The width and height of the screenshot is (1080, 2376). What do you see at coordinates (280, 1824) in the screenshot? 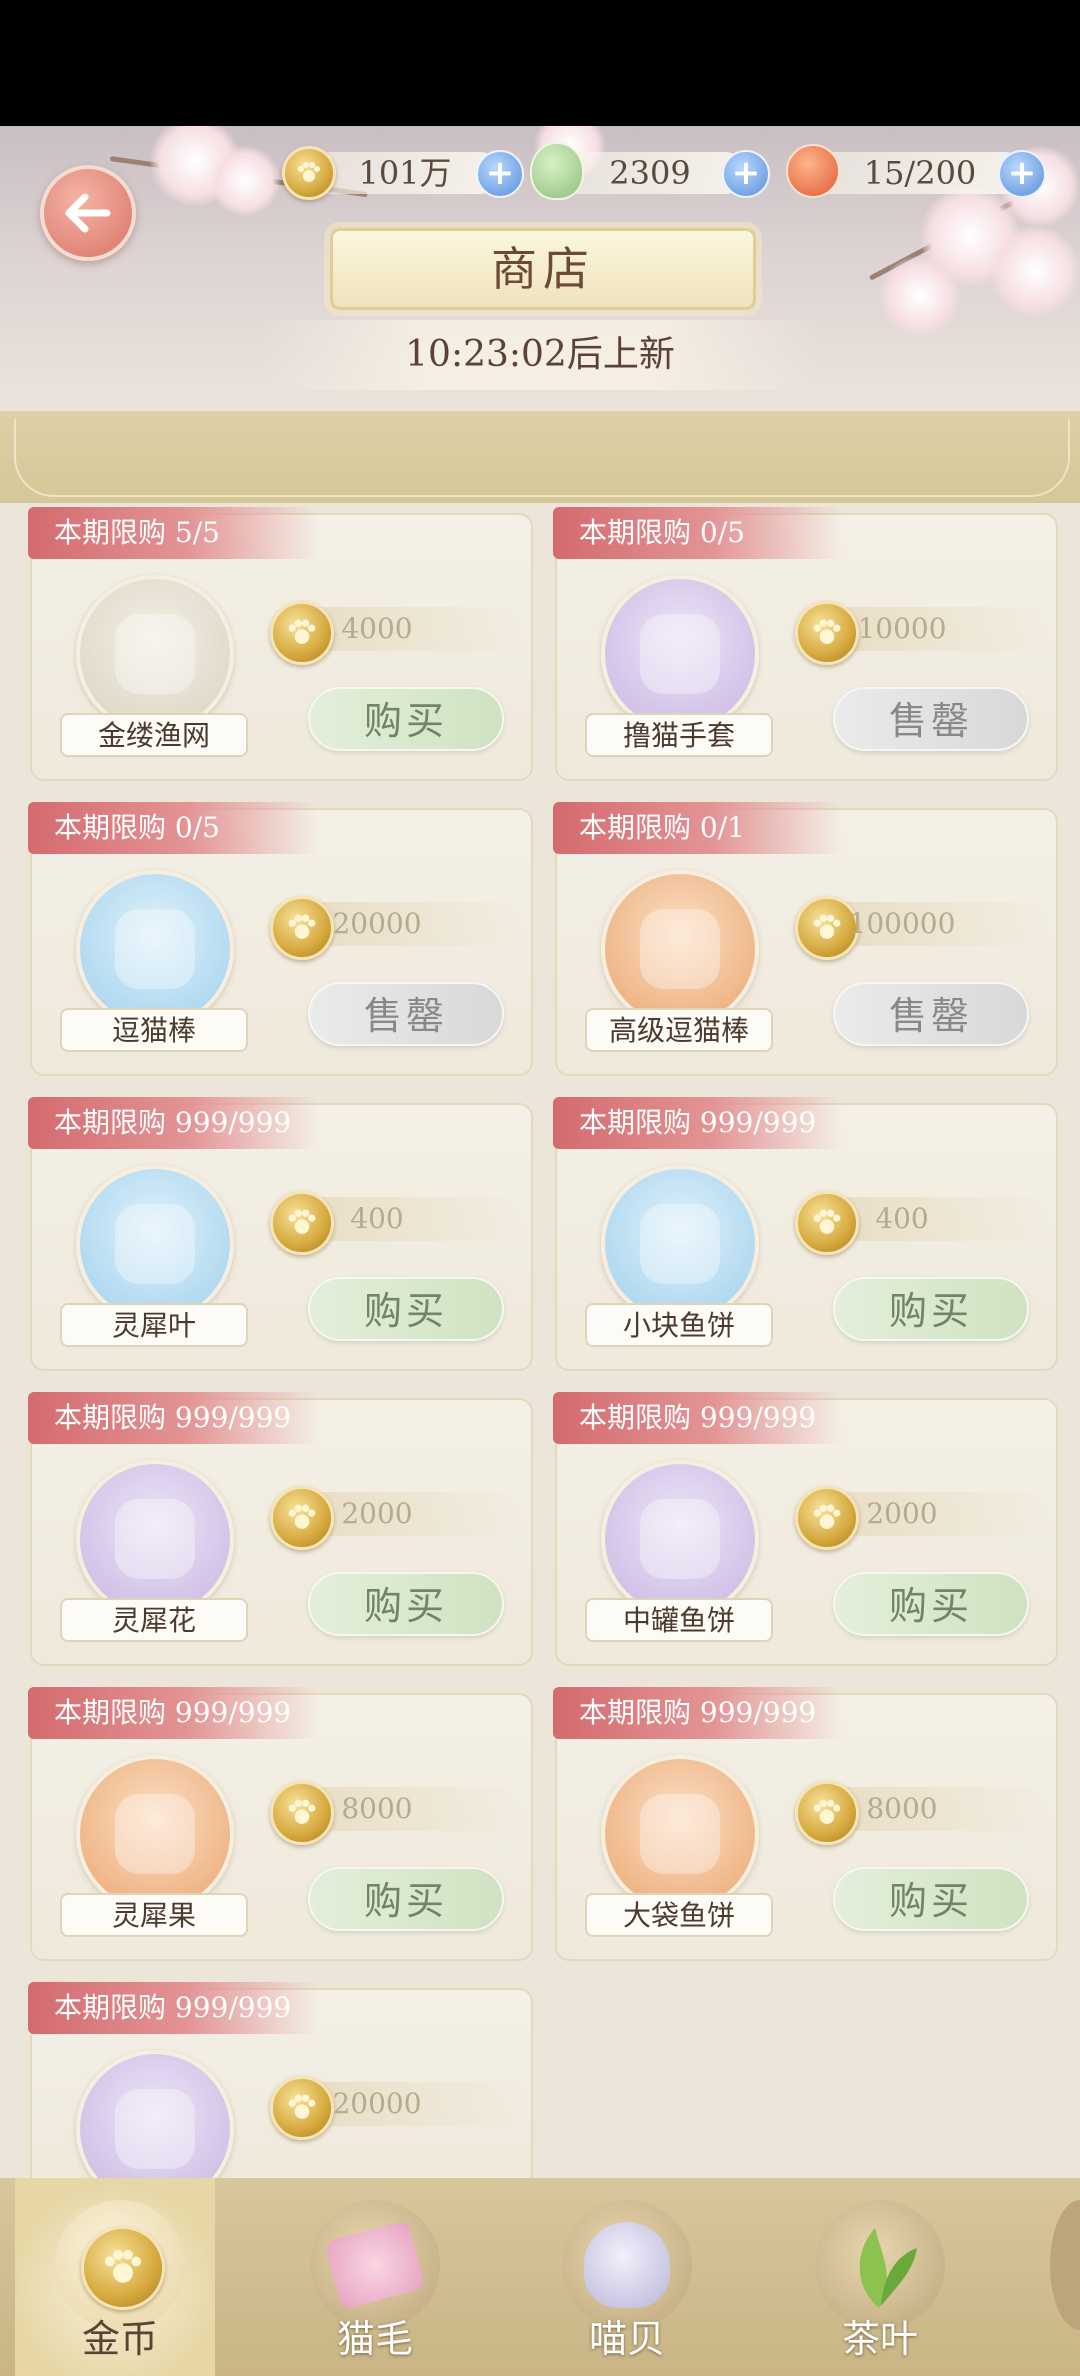
I see `item-card: 本期限购 999/999 灵犀果 8000 购买` at bounding box center [280, 1824].